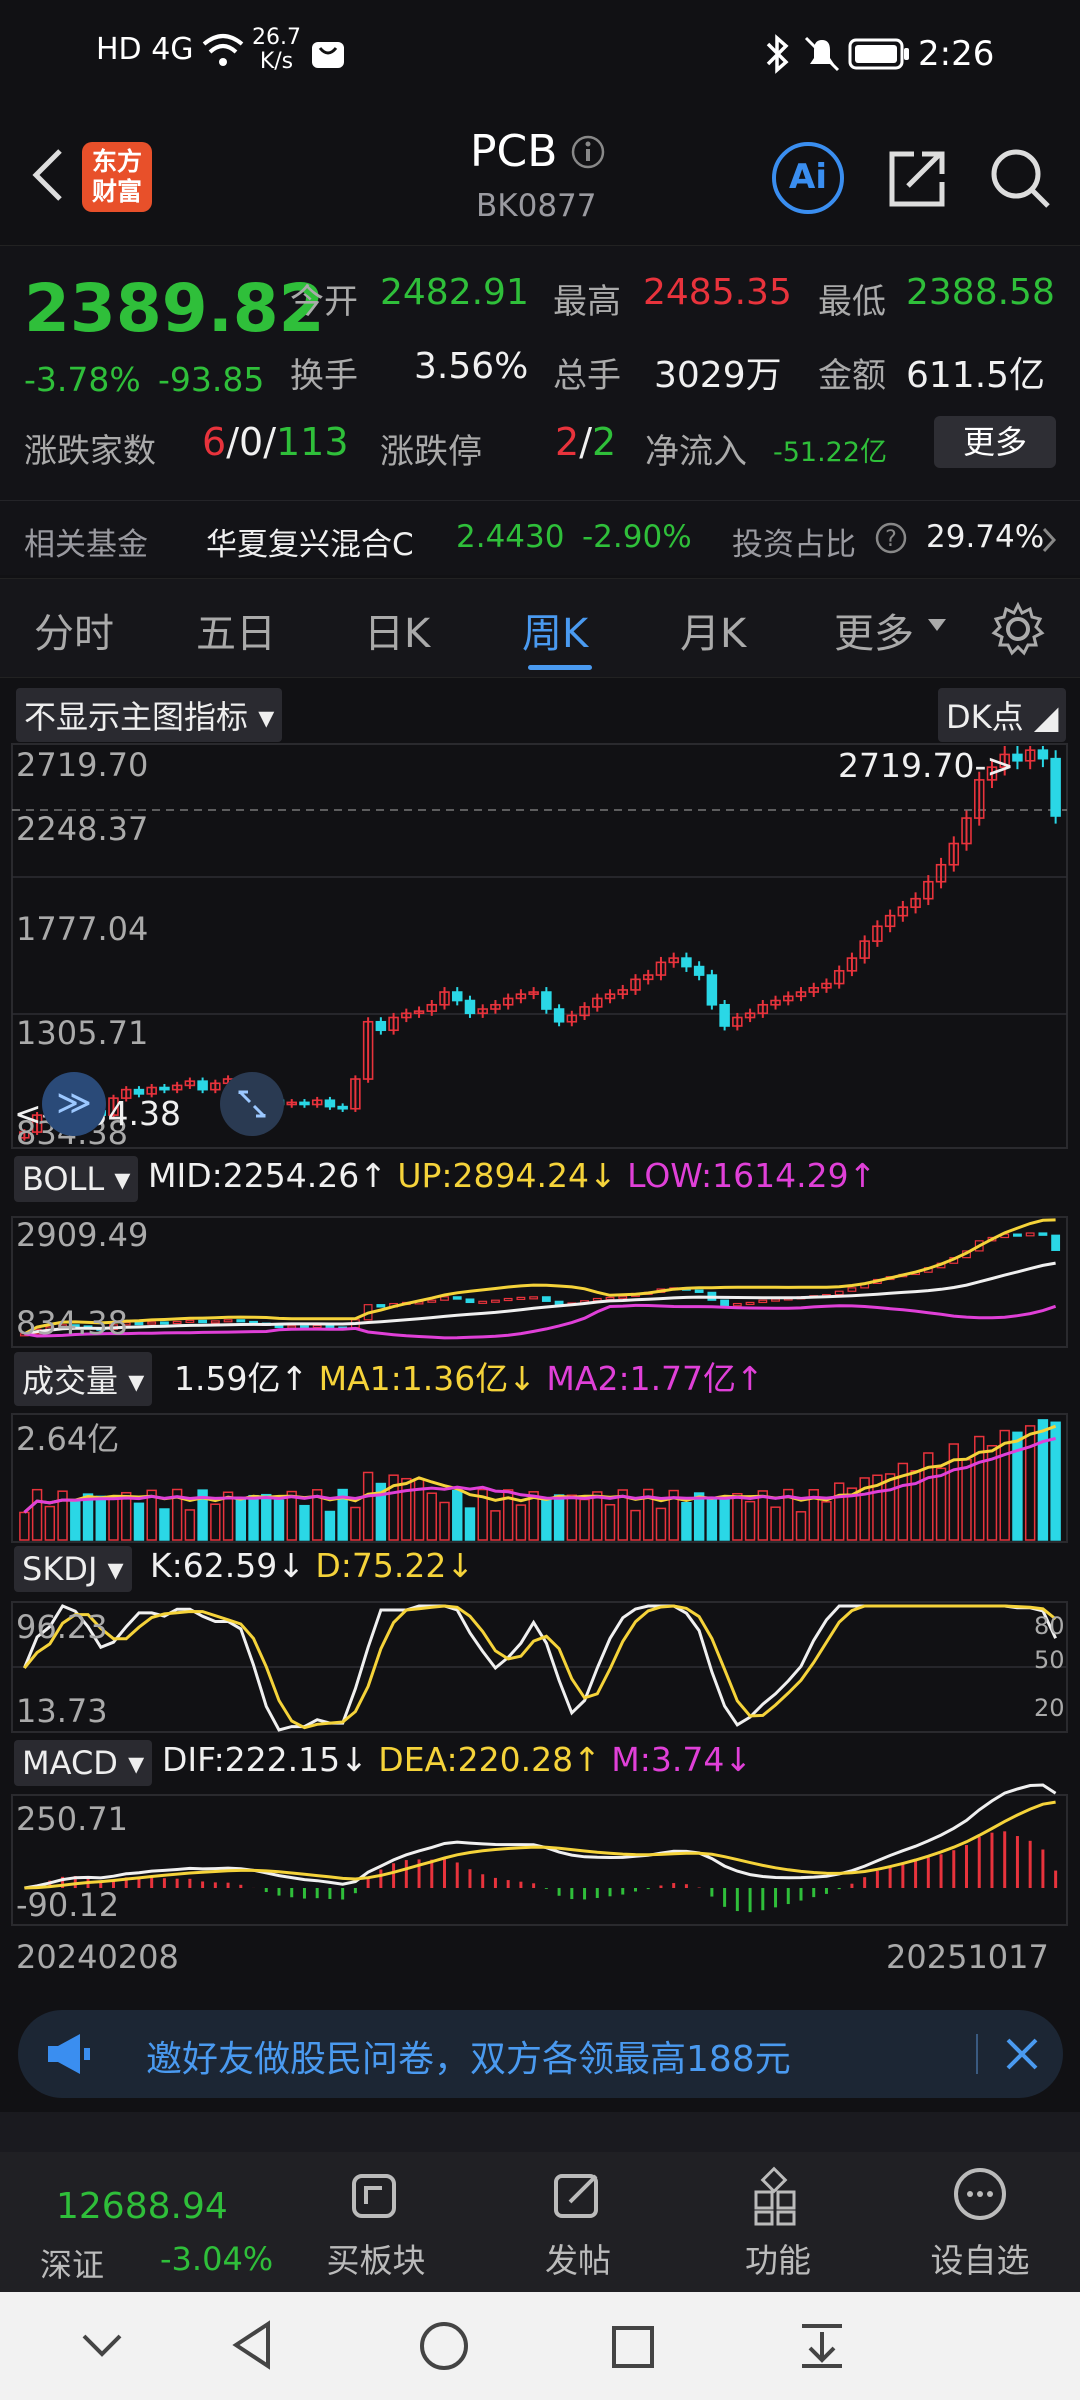 This screenshot has height=2400, width=1080. What do you see at coordinates (578, 2224) in the screenshot?
I see `nav-post: 发帖` at bounding box center [578, 2224].